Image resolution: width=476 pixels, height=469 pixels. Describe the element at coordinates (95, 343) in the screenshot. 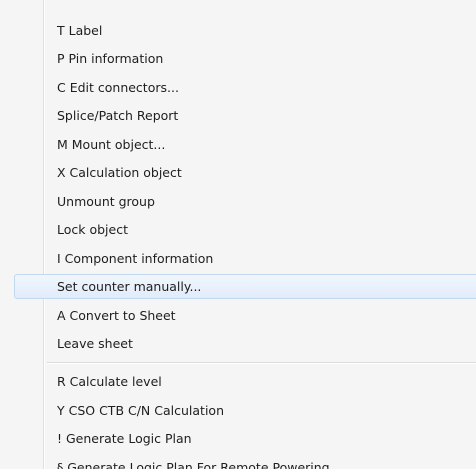

I see `menu-item-text: Leave sheet` at that location.